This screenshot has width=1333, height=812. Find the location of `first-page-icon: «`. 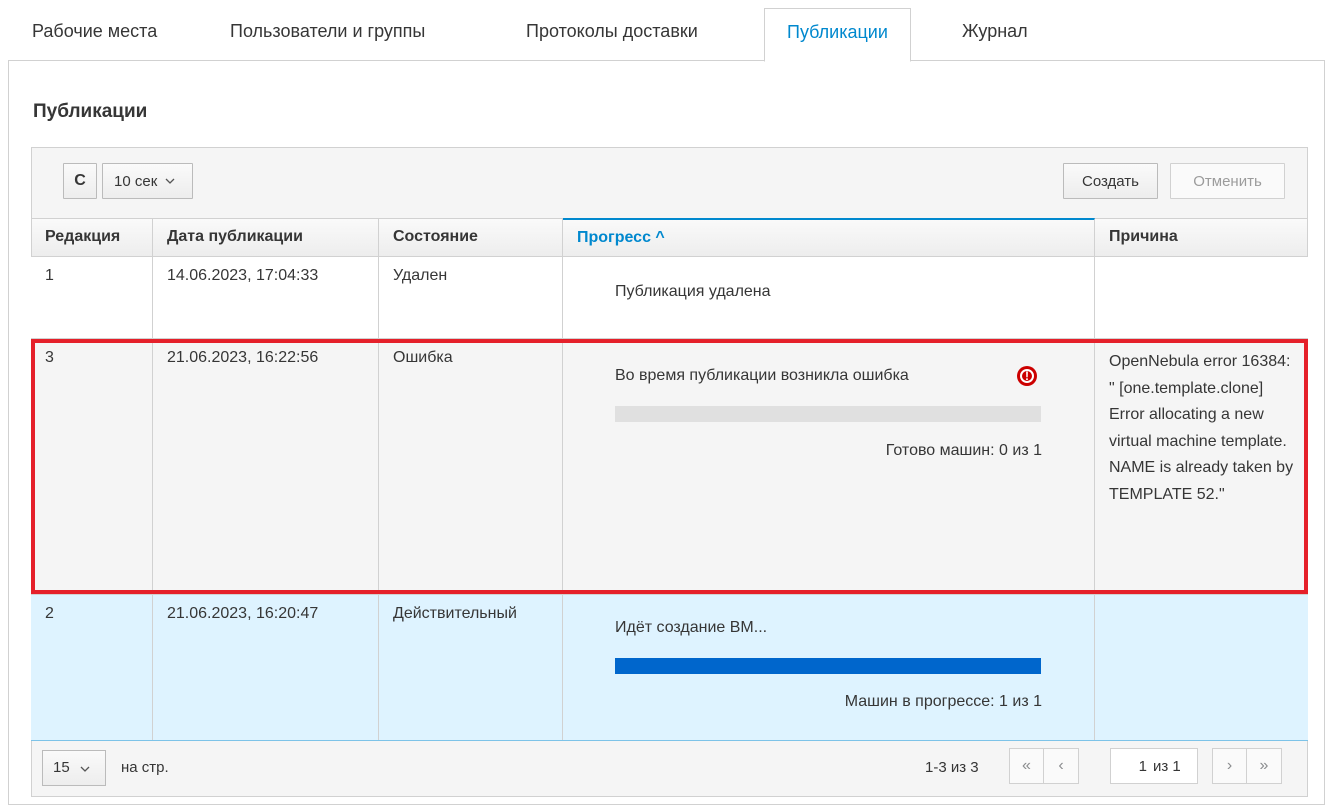

first-page-icon: « is located at coordinates (1027, 766).